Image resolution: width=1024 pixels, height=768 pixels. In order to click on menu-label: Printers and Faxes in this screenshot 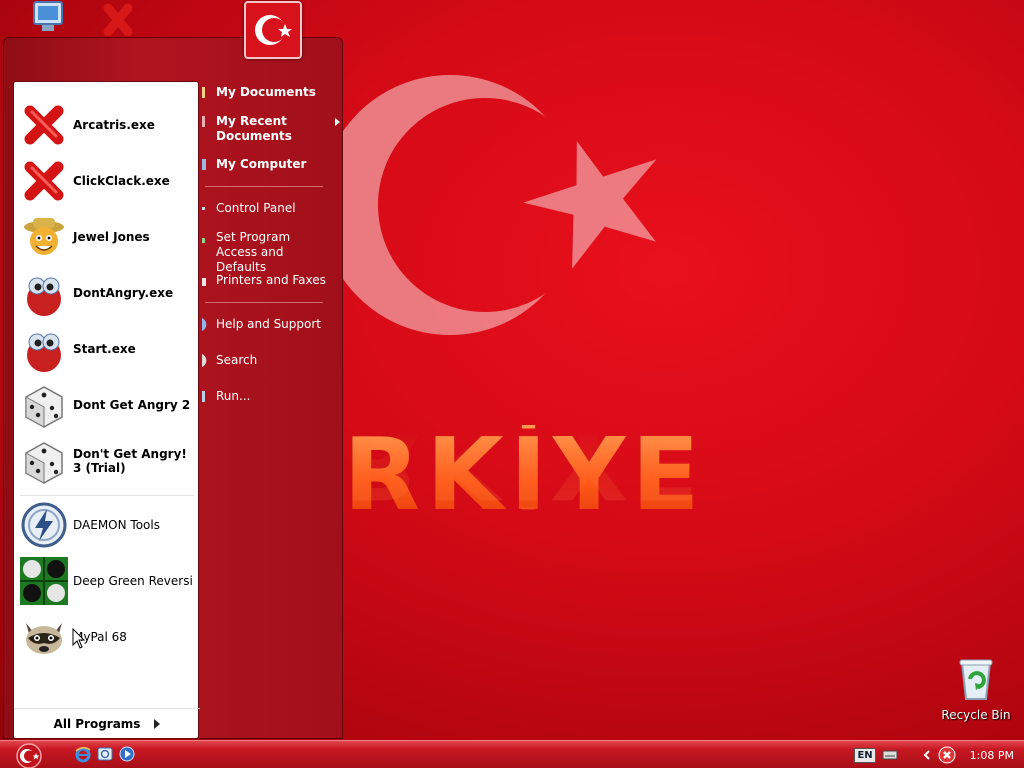, I will do `click(271, 280)`.